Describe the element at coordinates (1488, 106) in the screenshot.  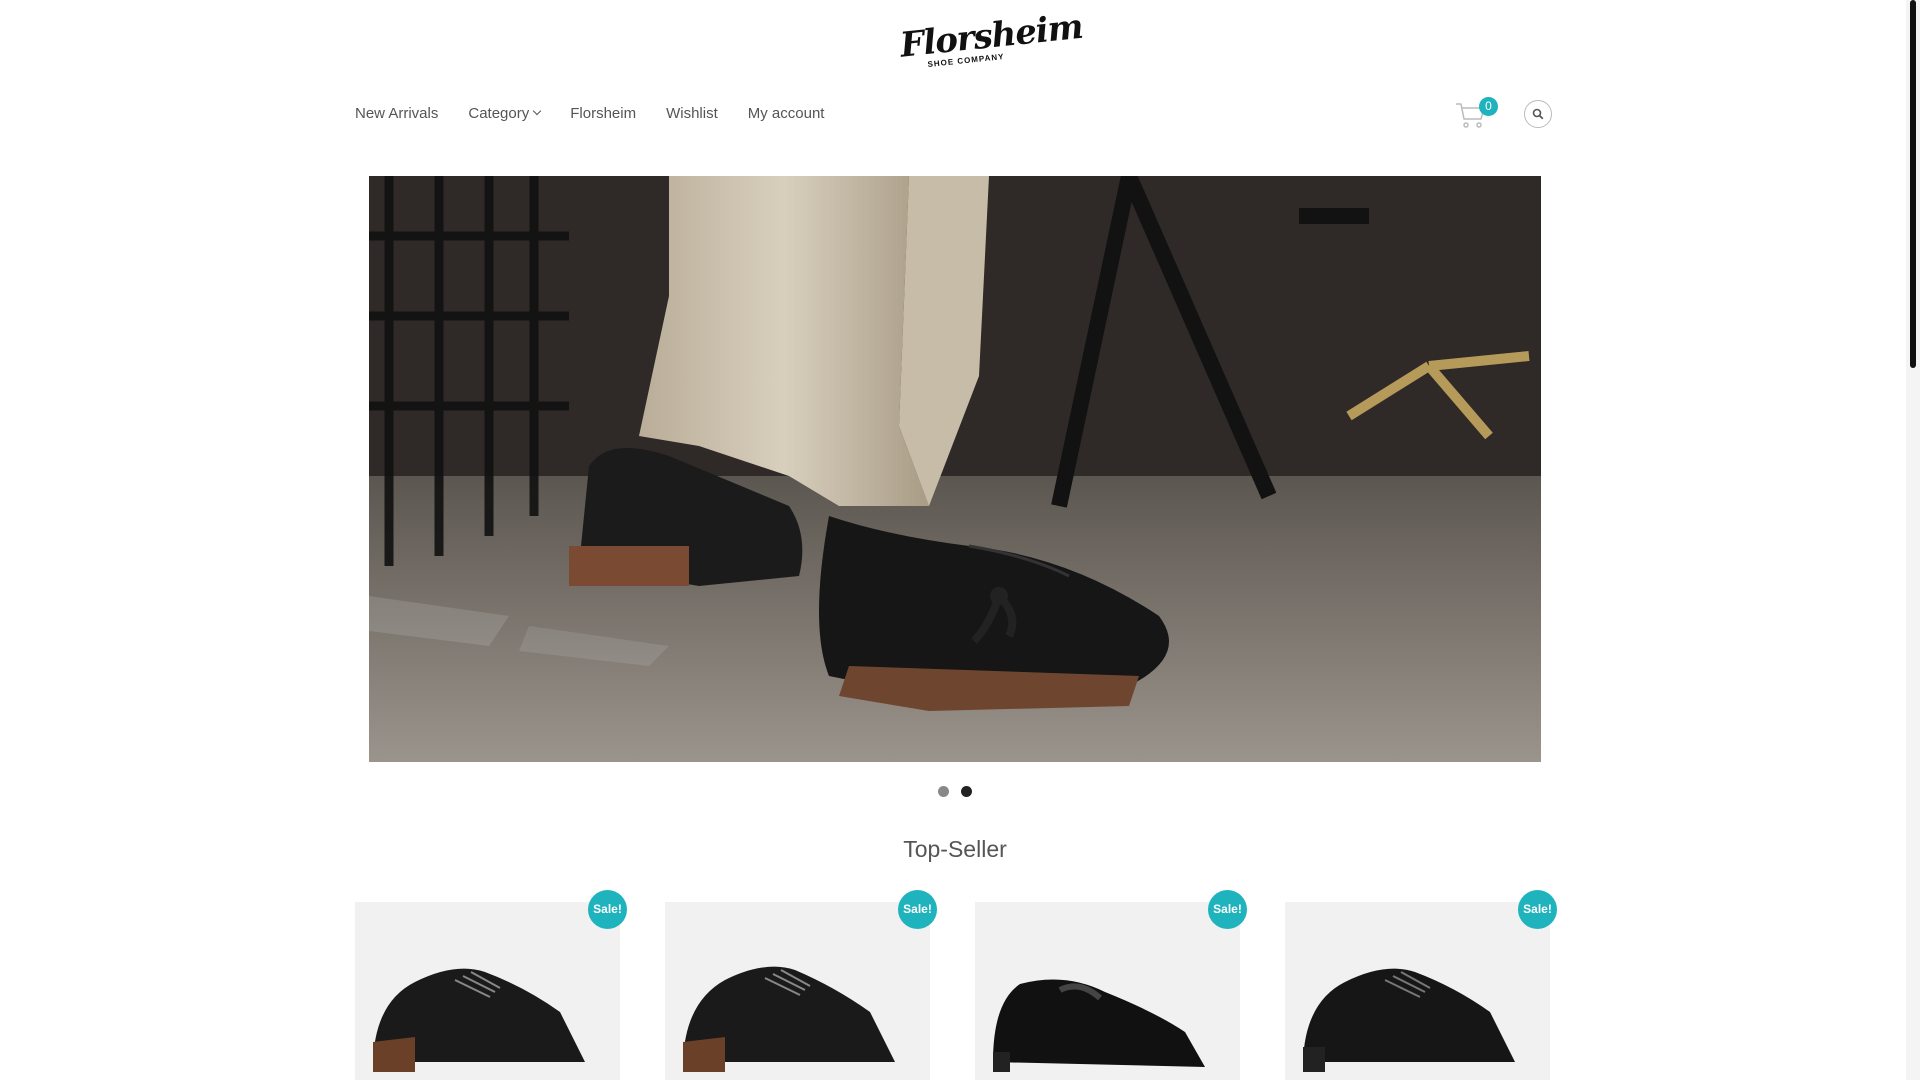
I see `cart-count-badge: 0` at that location.